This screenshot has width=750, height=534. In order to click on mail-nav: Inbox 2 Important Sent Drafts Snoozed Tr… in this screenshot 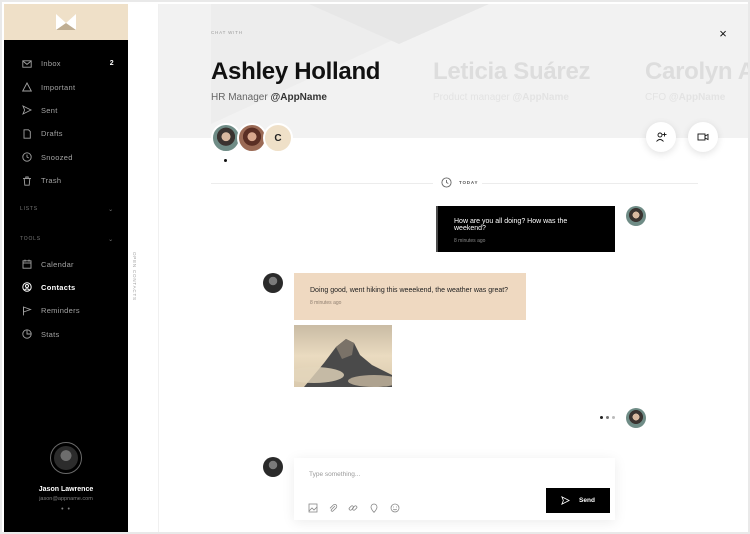, I will do `click(66, 122)`.